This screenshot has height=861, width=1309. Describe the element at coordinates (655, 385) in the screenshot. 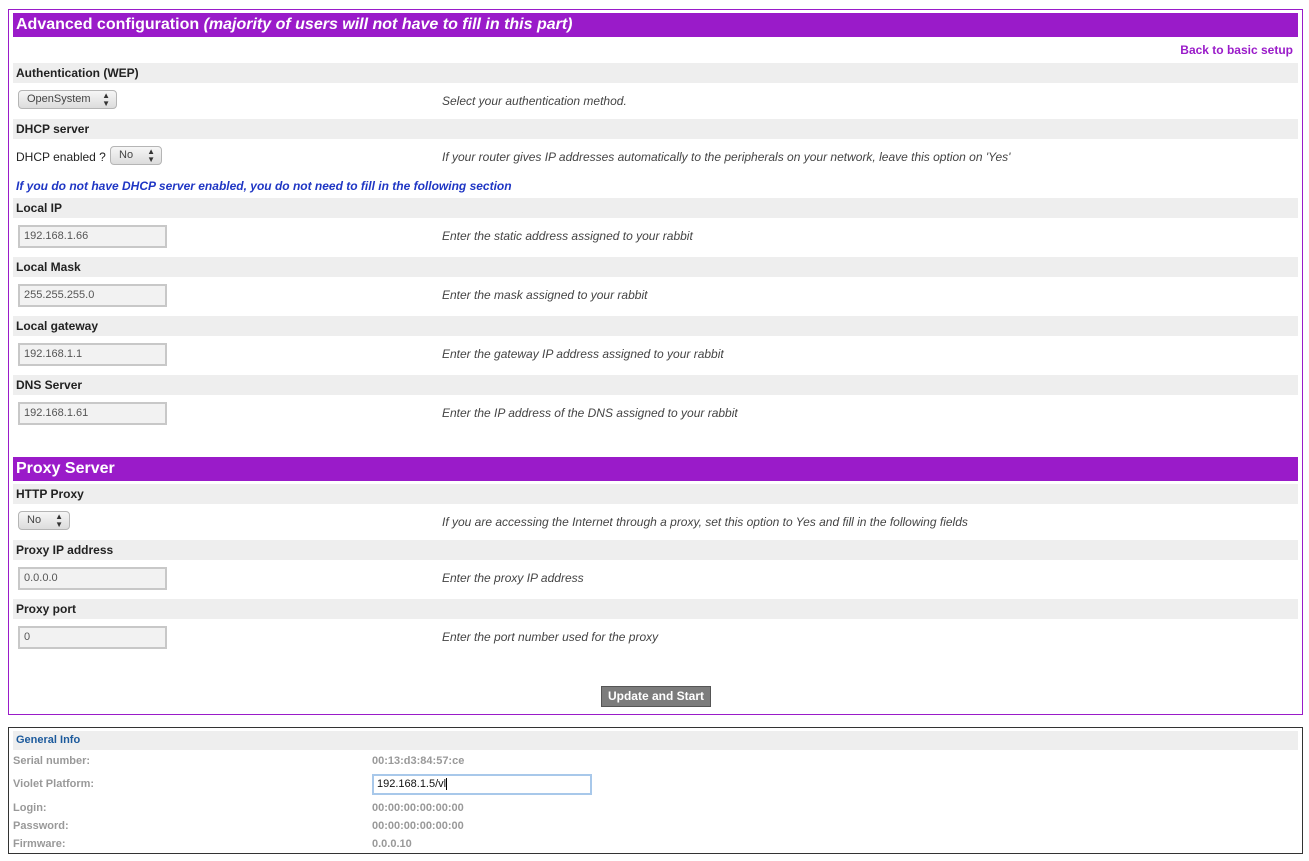

I see `dns-server-label: DNS Server` at that location.